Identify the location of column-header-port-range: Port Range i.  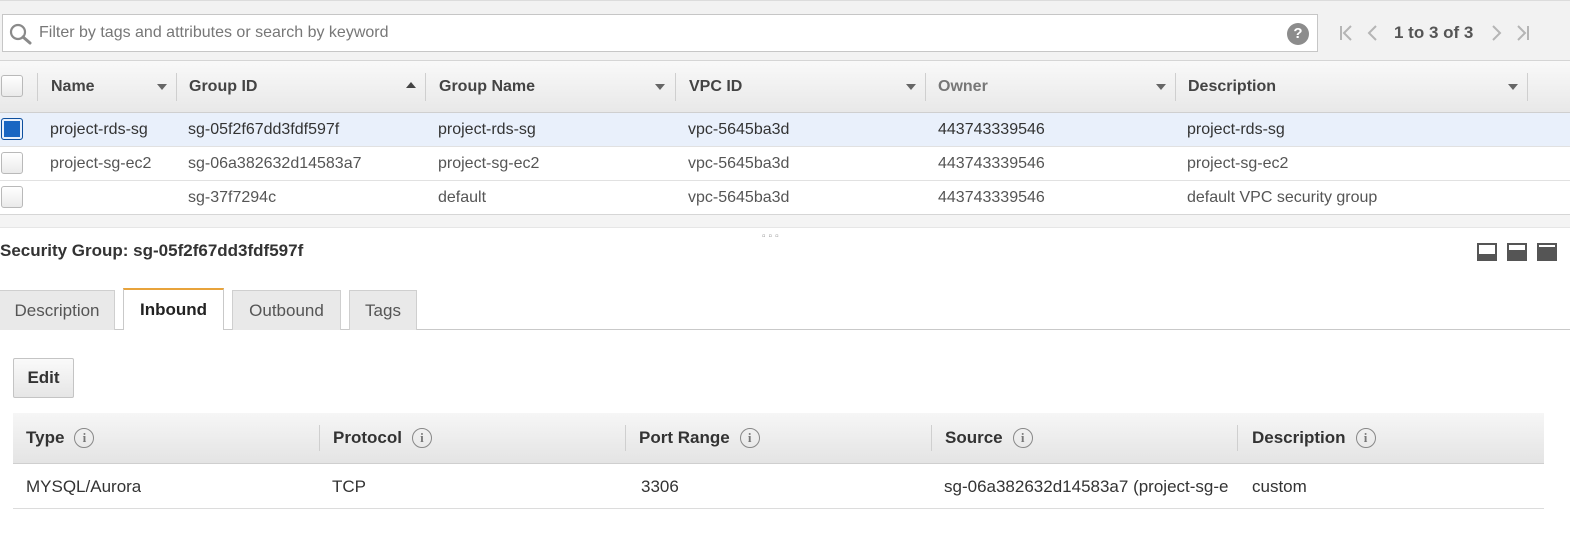
(699, 438).